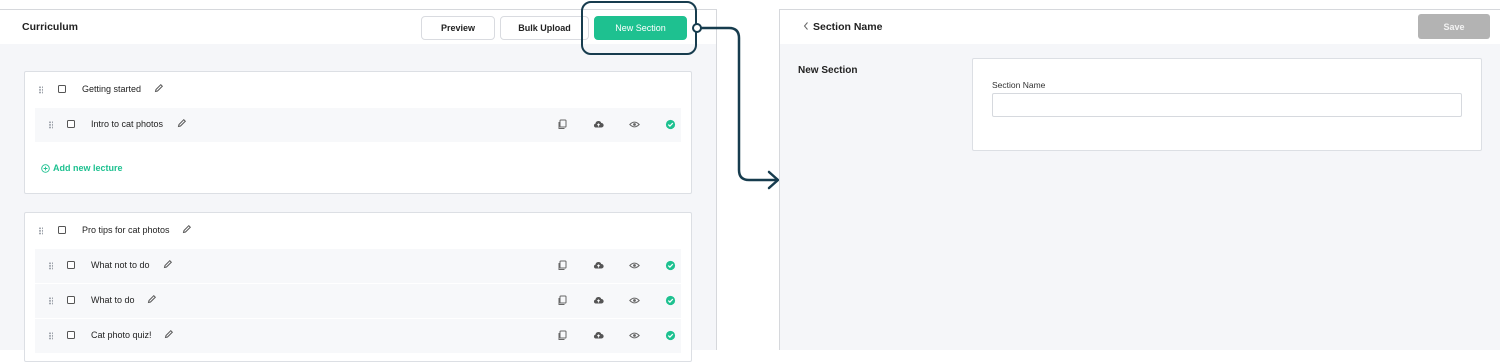 The image size is (1500, 362). What do you see at coordinates (121, 335) in the screenshot?
I see `lecture-title: Cat photo quiz!` at bounding box center [121, 335].